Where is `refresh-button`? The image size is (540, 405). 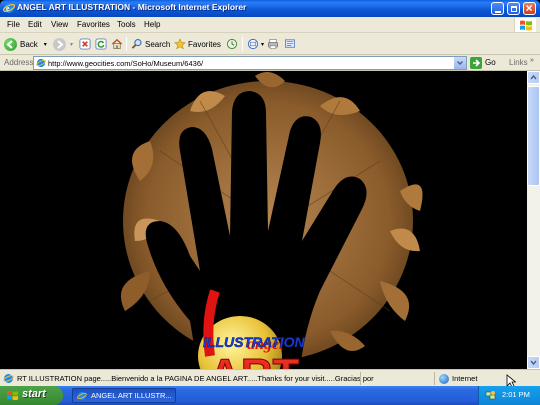 refresh-button is located at coordinates (101, 44).